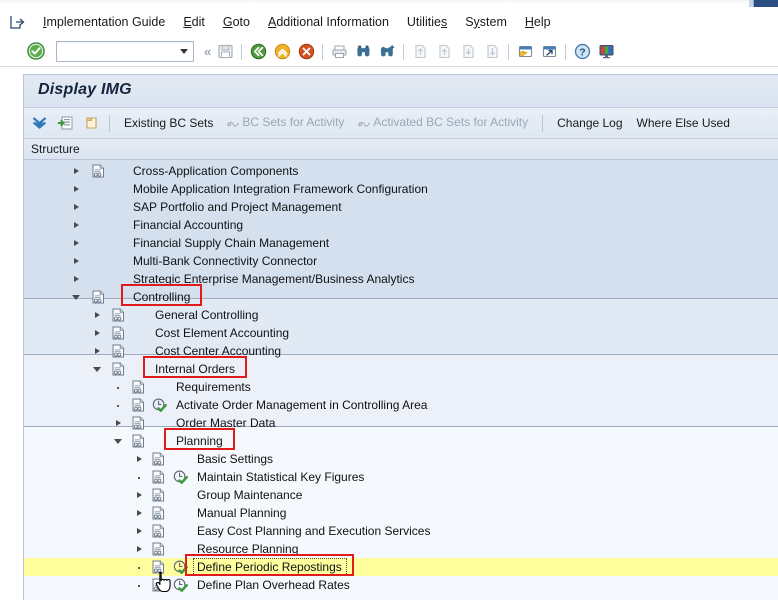 Image resolution: width=778 pixels, height=600 pixels. I want to click on tree-row: Basic Settings, so click(401, 459).